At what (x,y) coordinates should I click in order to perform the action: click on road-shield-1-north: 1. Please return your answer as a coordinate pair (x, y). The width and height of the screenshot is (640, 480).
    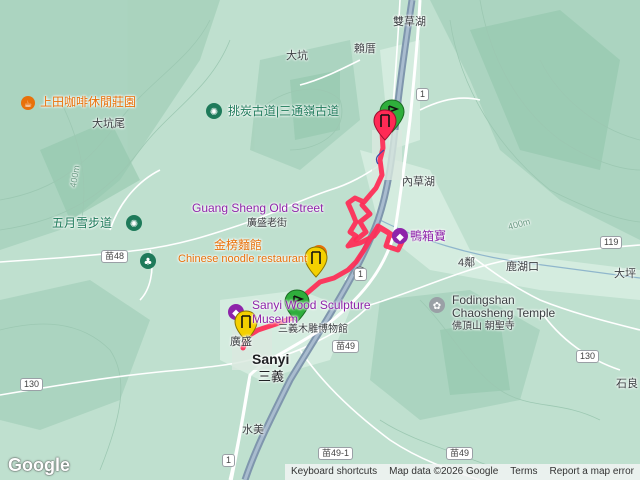
    Looking at the image, I should click on (423, 94).